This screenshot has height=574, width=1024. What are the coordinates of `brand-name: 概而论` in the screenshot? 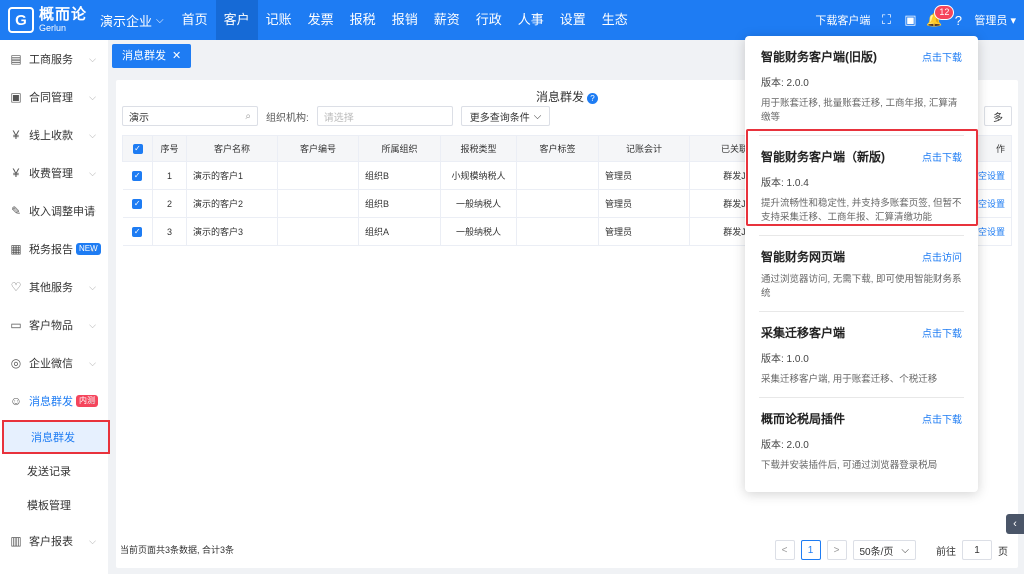 It's located at (63, 14).